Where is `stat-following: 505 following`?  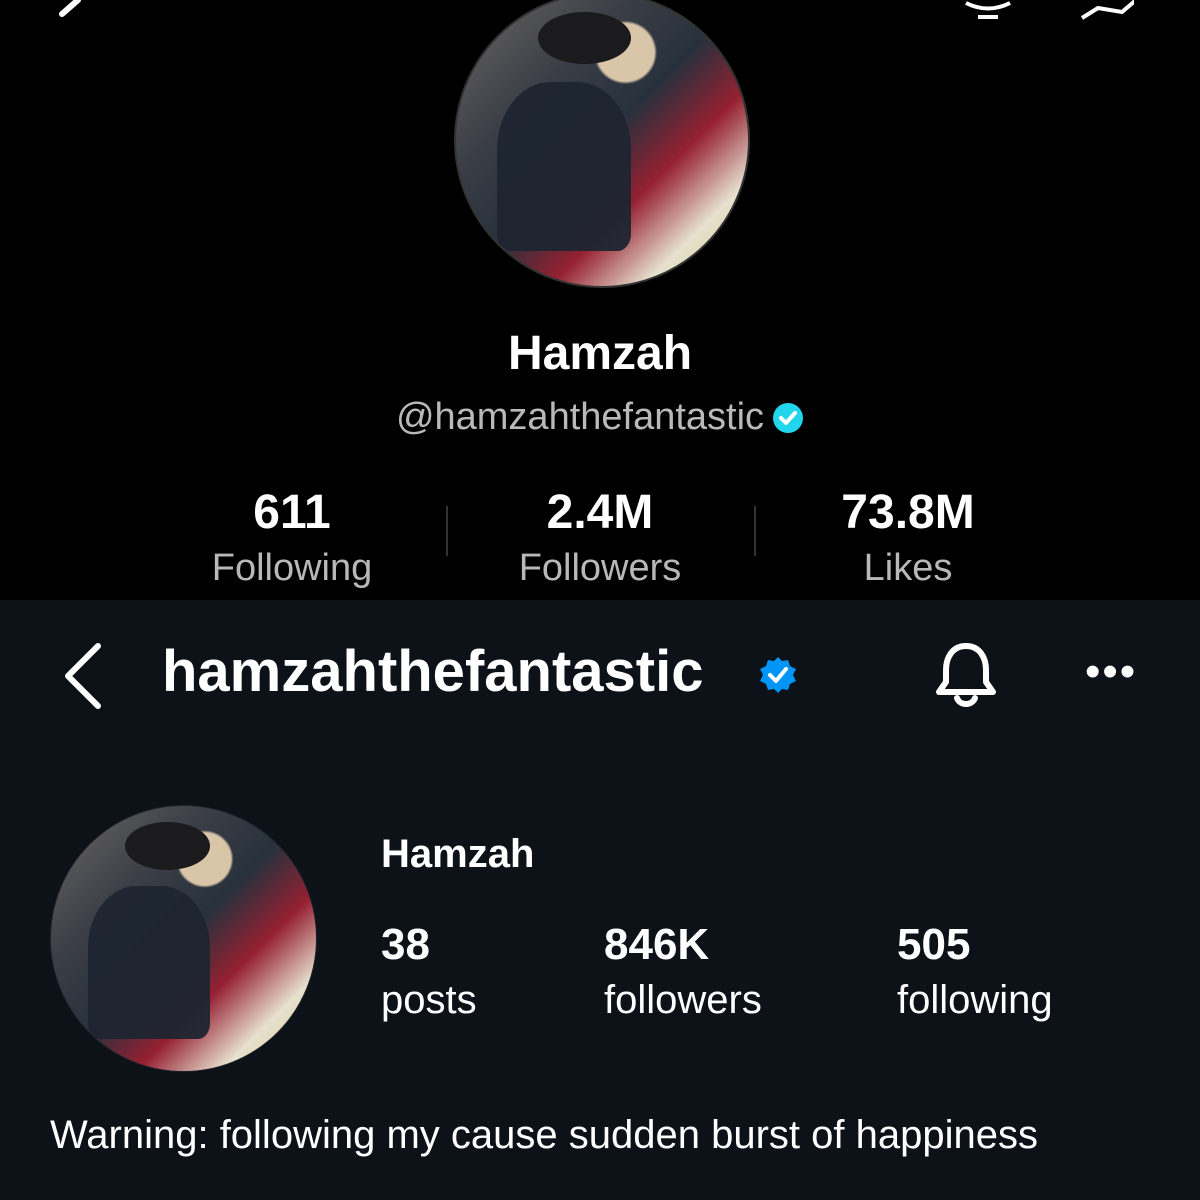
stat-following: 505 following is located at coordinates (975, 973).